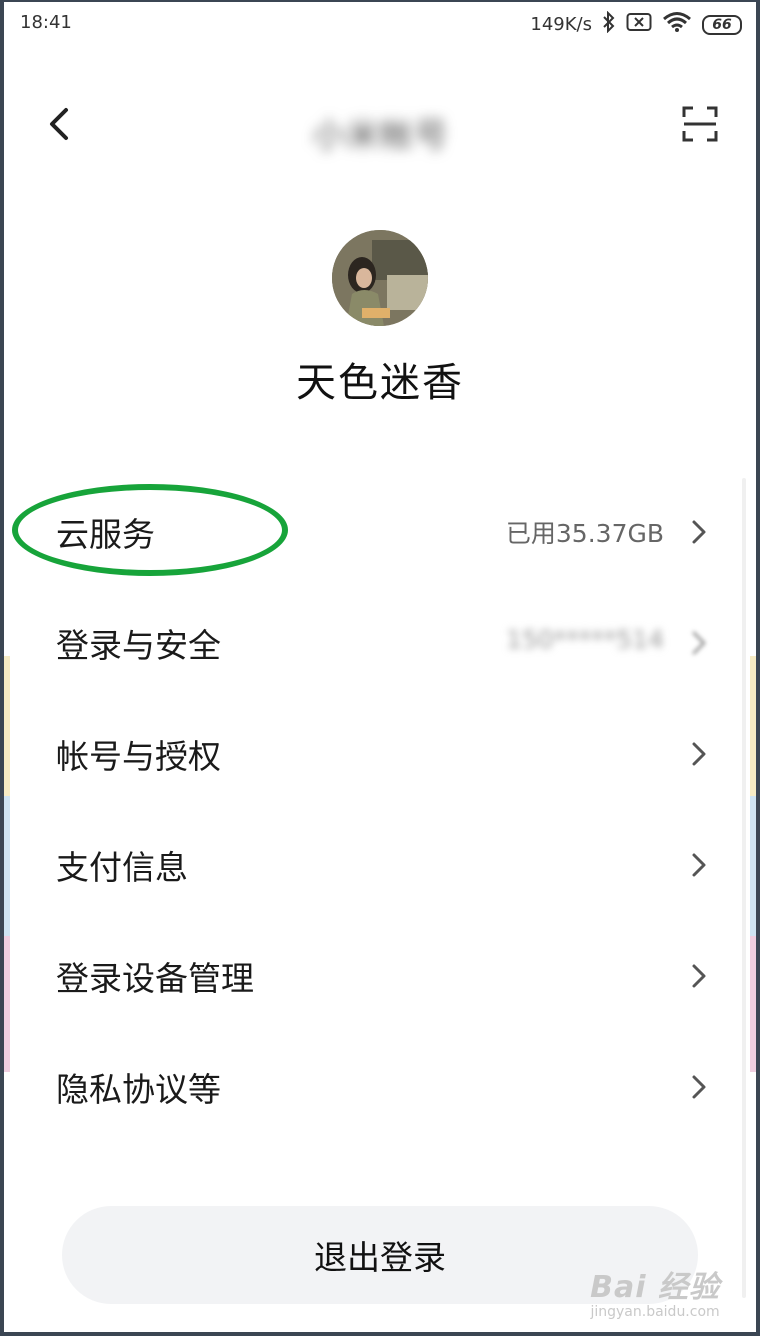 The image size is (760, 1336). Describe the element at coordinates (138, 1089) in the screenshot. I see `menu-item-label: 隐私协议等` at that location.